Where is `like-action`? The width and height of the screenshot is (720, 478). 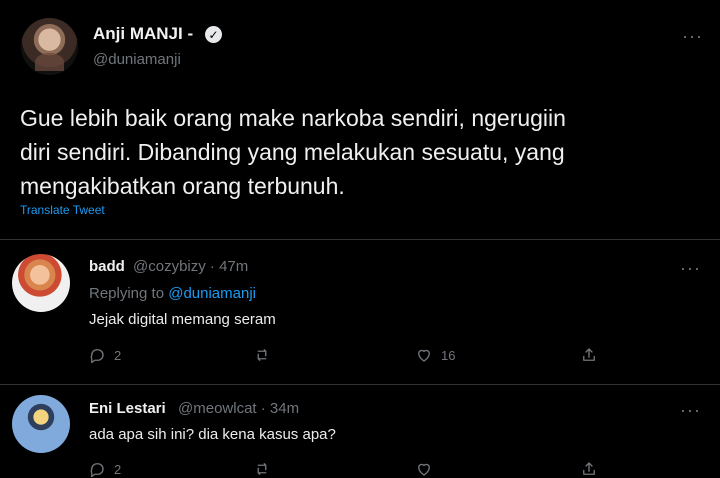
like-action is located at coordinates (424, 469).